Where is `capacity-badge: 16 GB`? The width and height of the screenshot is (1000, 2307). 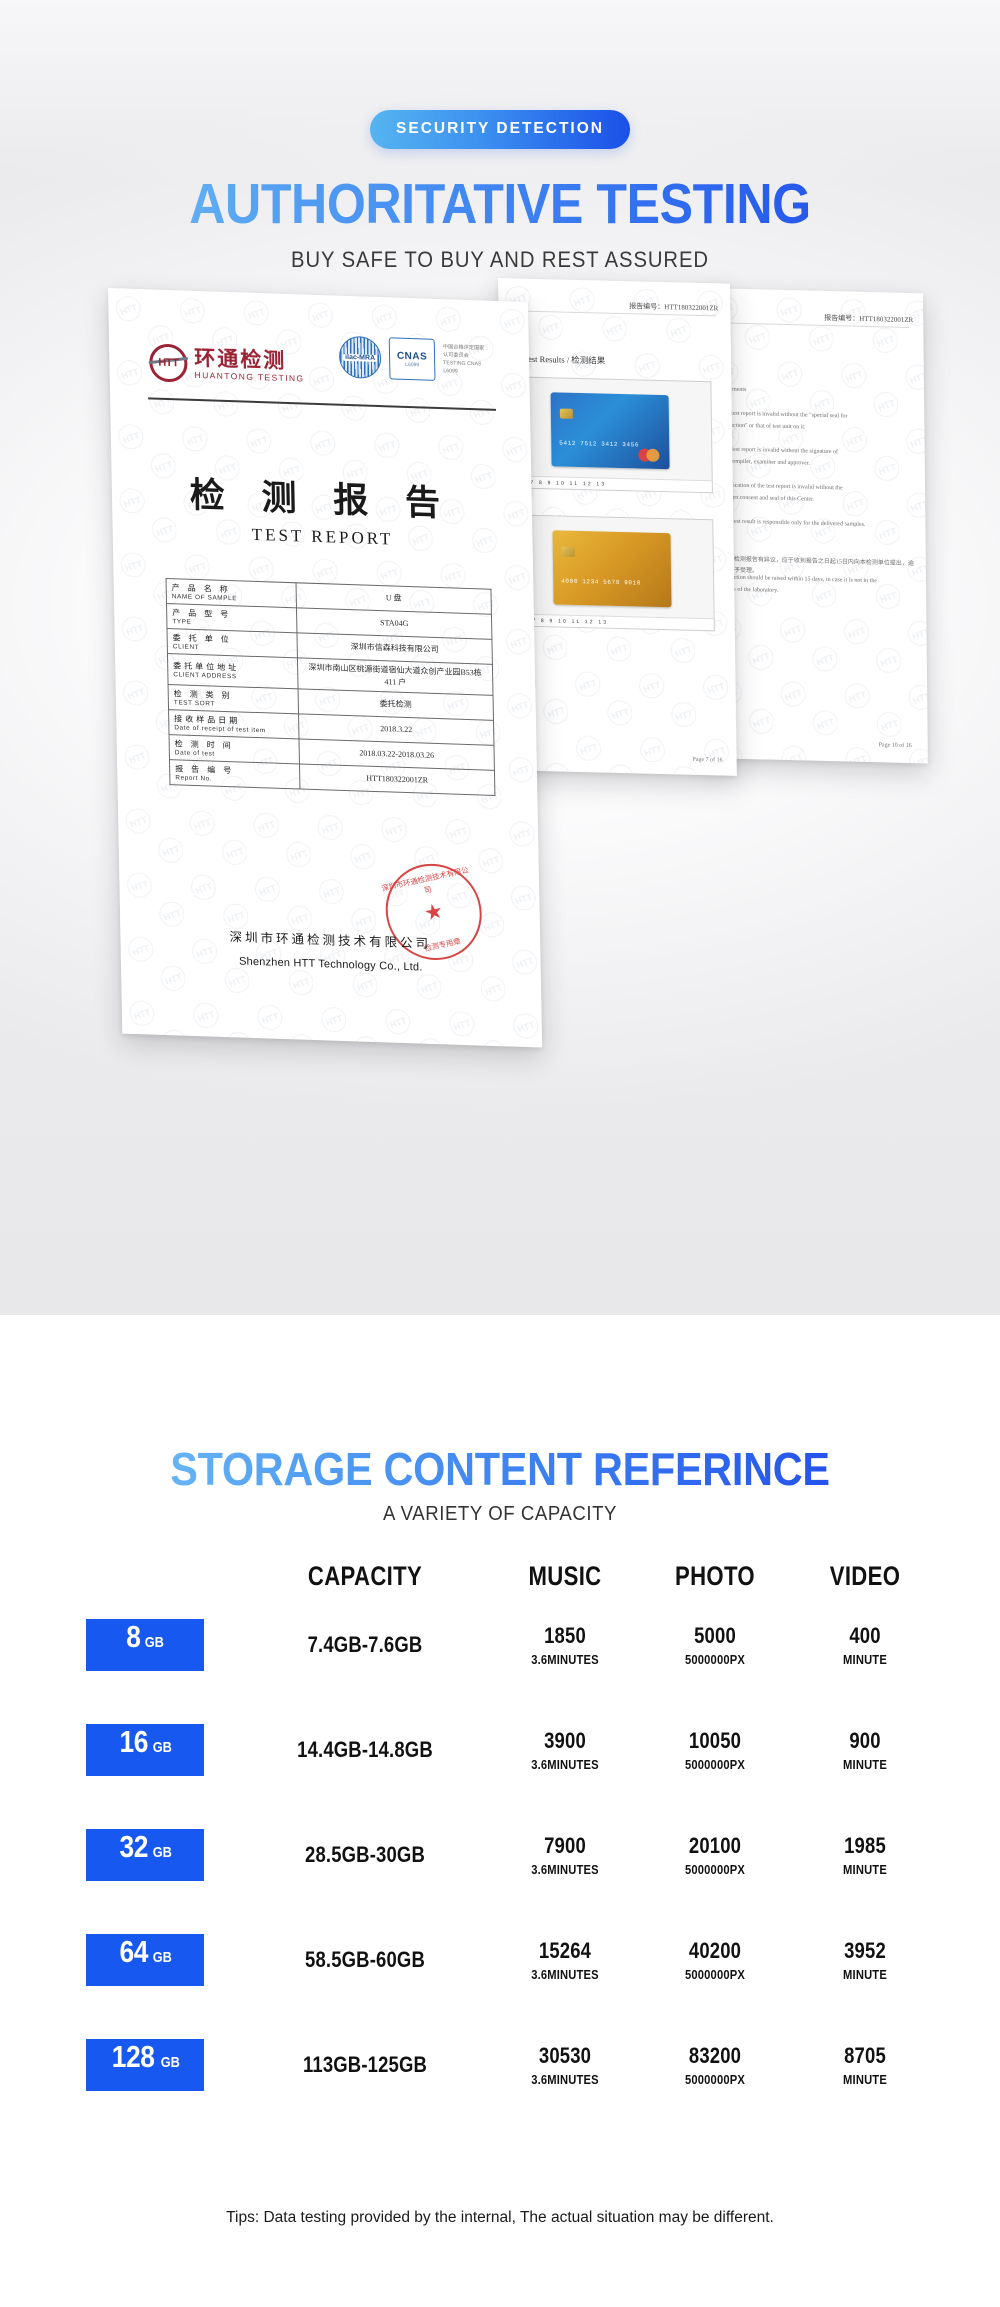 capacity-badge: 16 GB is located at coordinates (145, 1749).